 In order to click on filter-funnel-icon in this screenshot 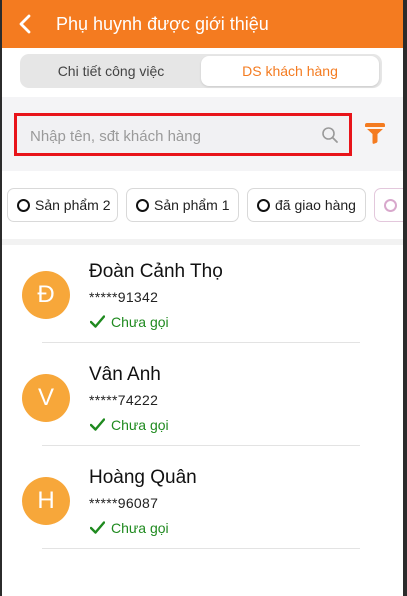, I will do `click(375, 133)`.